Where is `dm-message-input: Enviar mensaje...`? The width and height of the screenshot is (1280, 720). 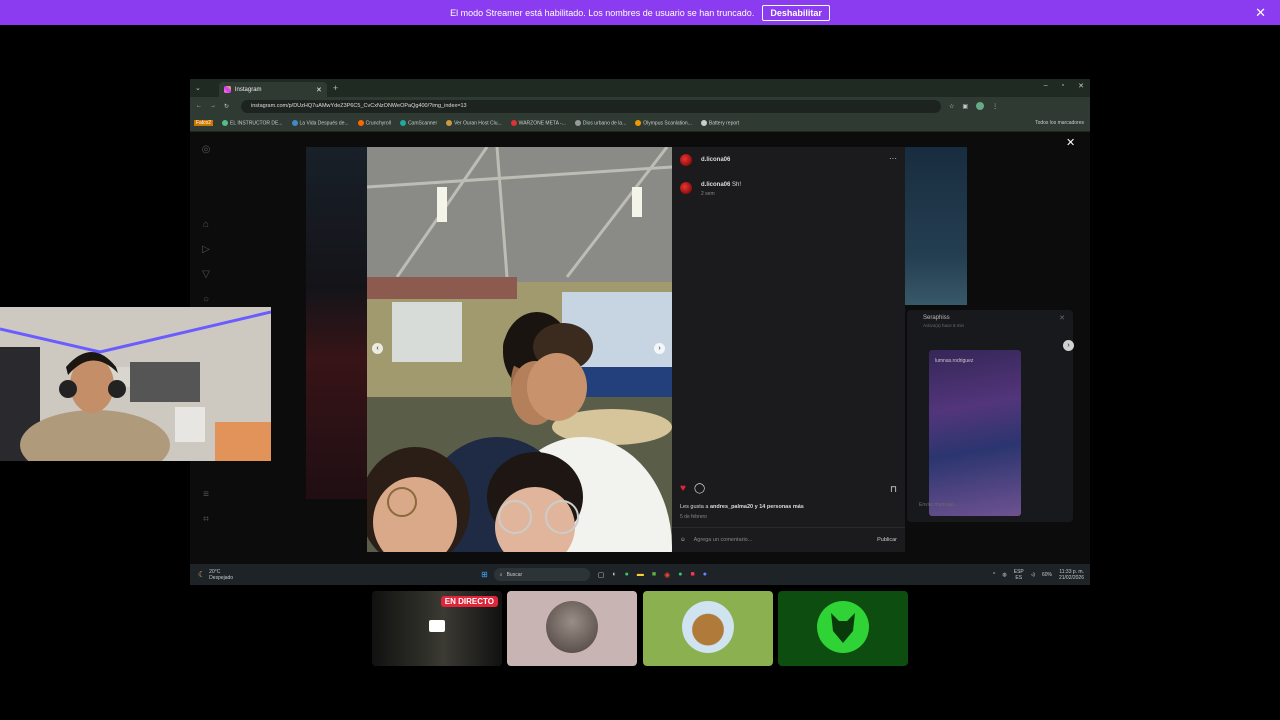
dm-message-input: Enviar mensaje... is located at coordinates (994, 505).